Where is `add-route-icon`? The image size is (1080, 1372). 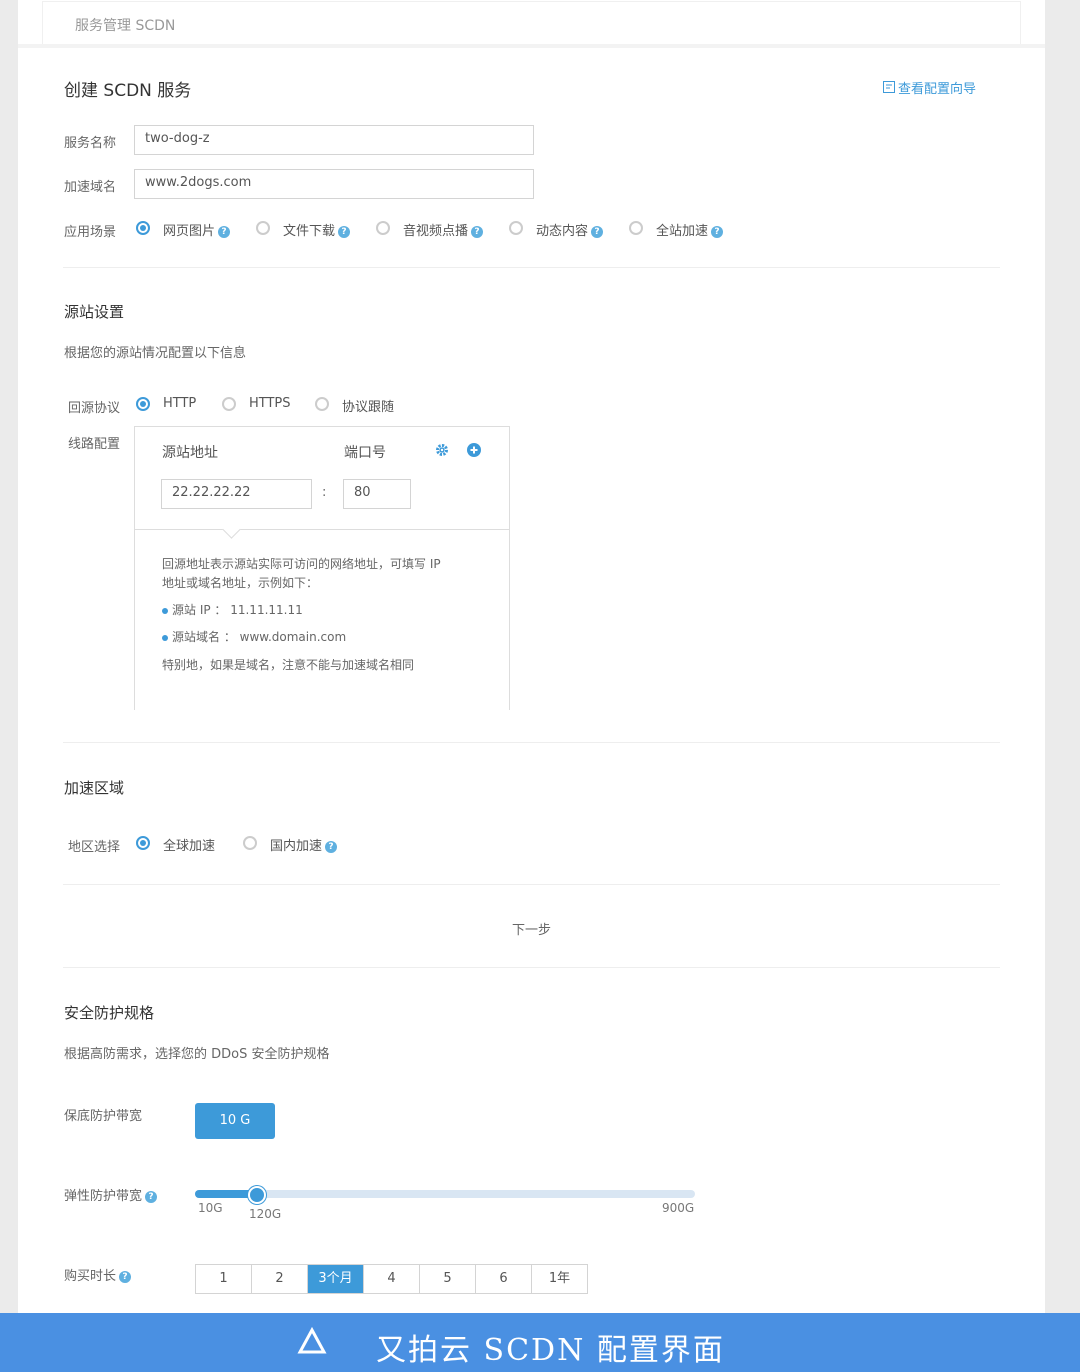
add-route-icon is located at coordinates (474, 450).